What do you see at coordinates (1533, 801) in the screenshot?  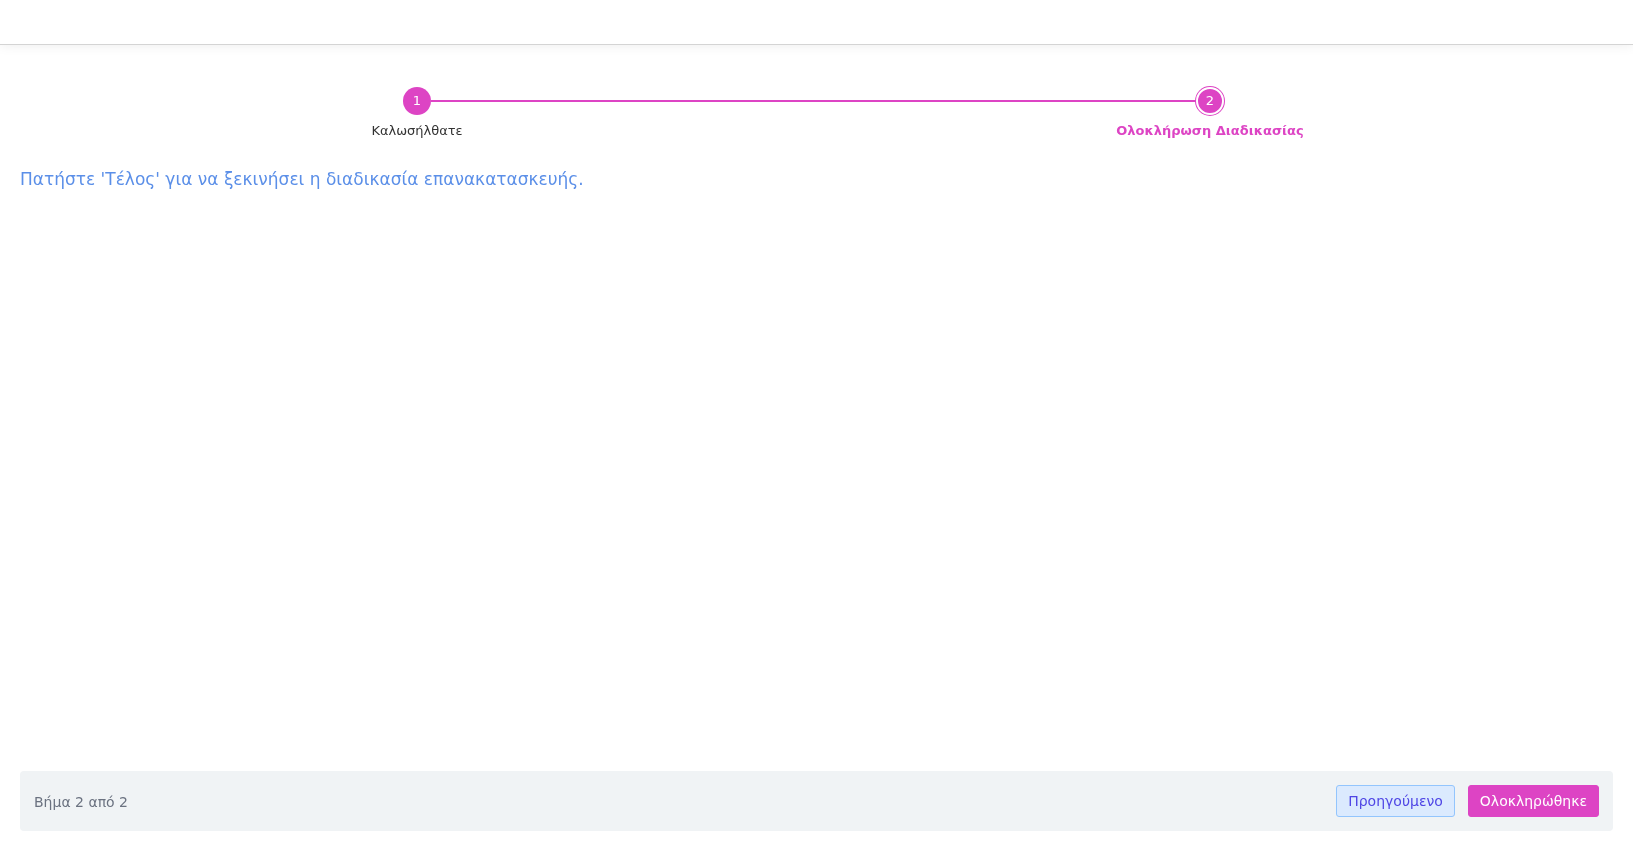 I see `finish-button: Ολοκληρώθηκε` at bounding box center [1533, 801].